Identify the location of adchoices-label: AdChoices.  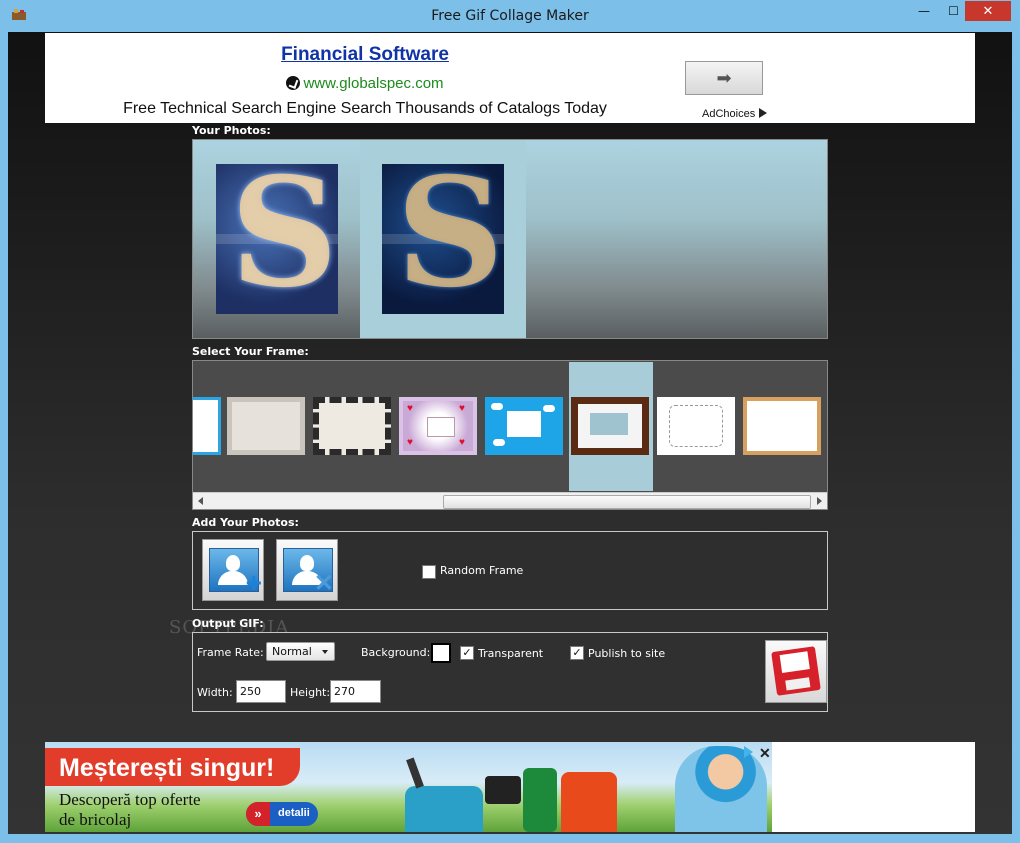
(729, 114).